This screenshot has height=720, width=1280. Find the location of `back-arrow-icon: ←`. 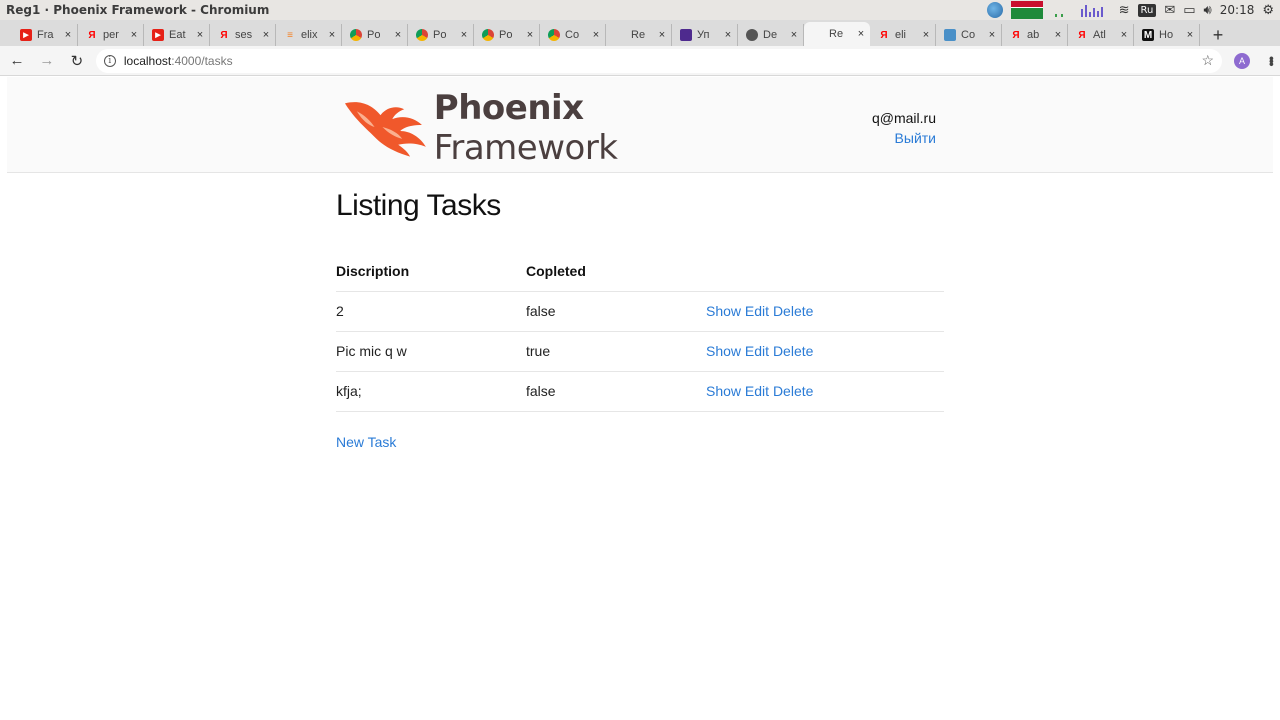

back-arrow-icon: ← is located at coordinates (17, 61).